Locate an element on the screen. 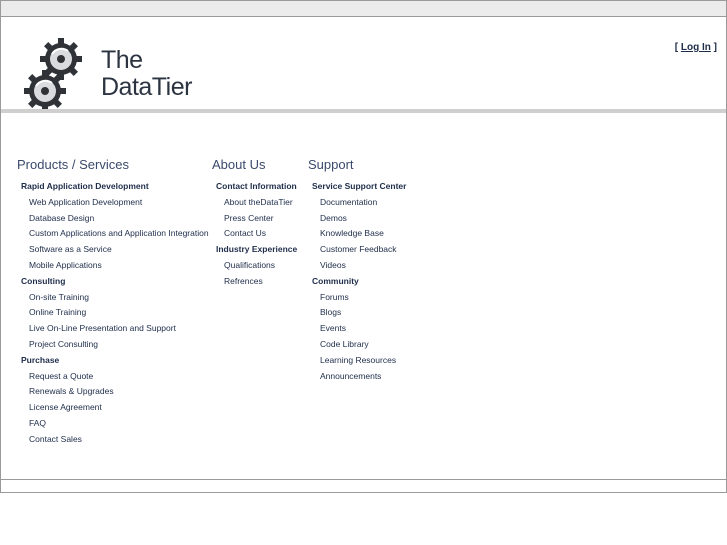  nav-link: Contact Us is located at coordinates (254, 234).